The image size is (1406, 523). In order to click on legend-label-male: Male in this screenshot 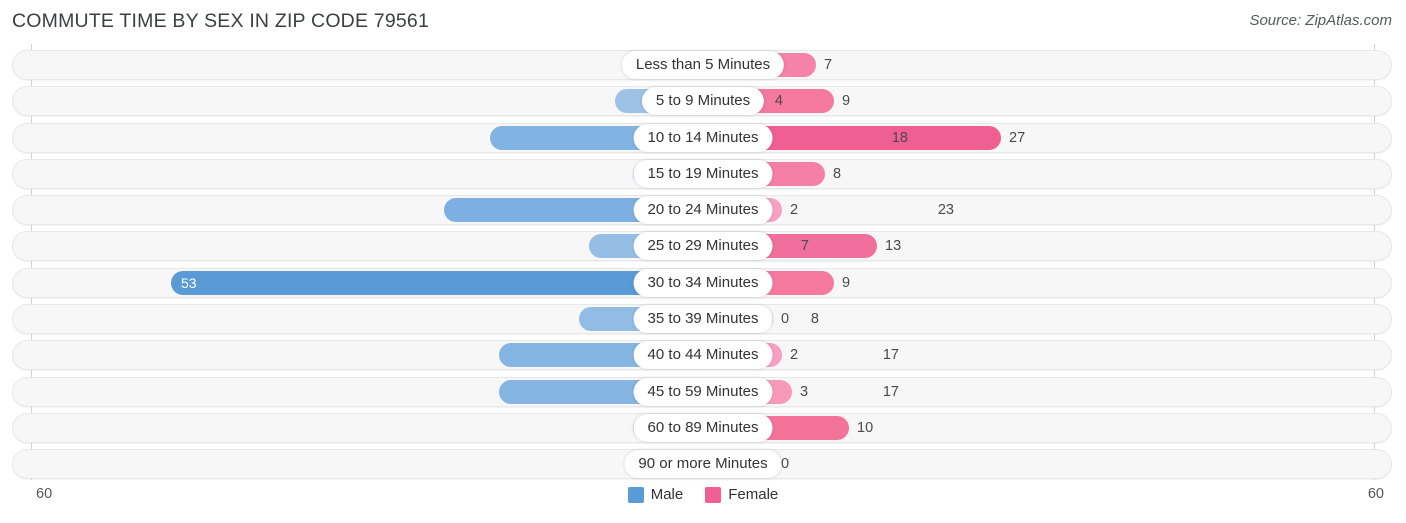, I will do `click(667, 494)`.